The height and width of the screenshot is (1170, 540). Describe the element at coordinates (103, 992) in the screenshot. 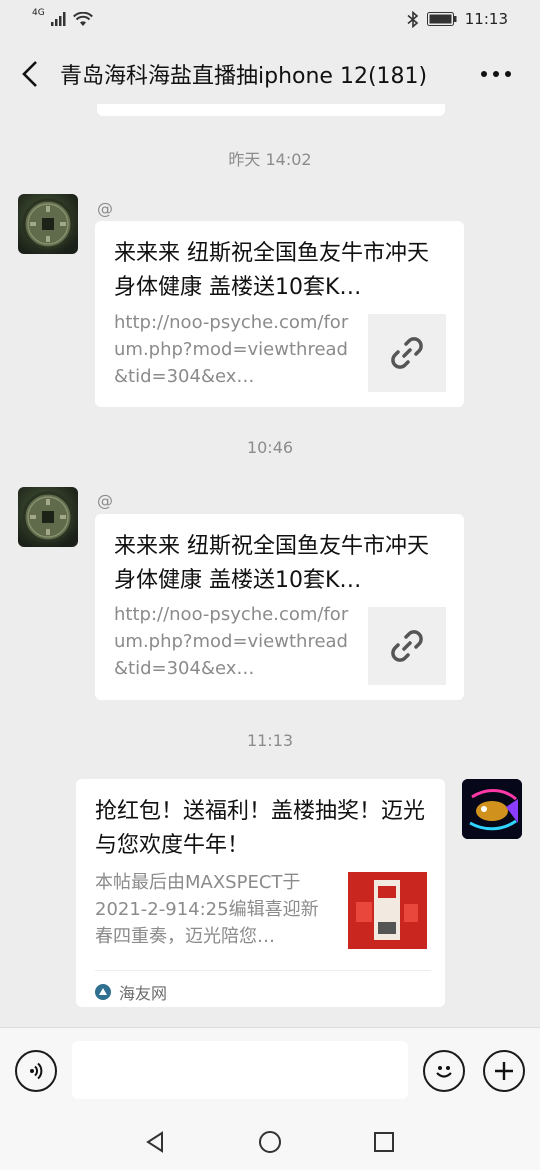

I see `source-logo-icon` at that location.